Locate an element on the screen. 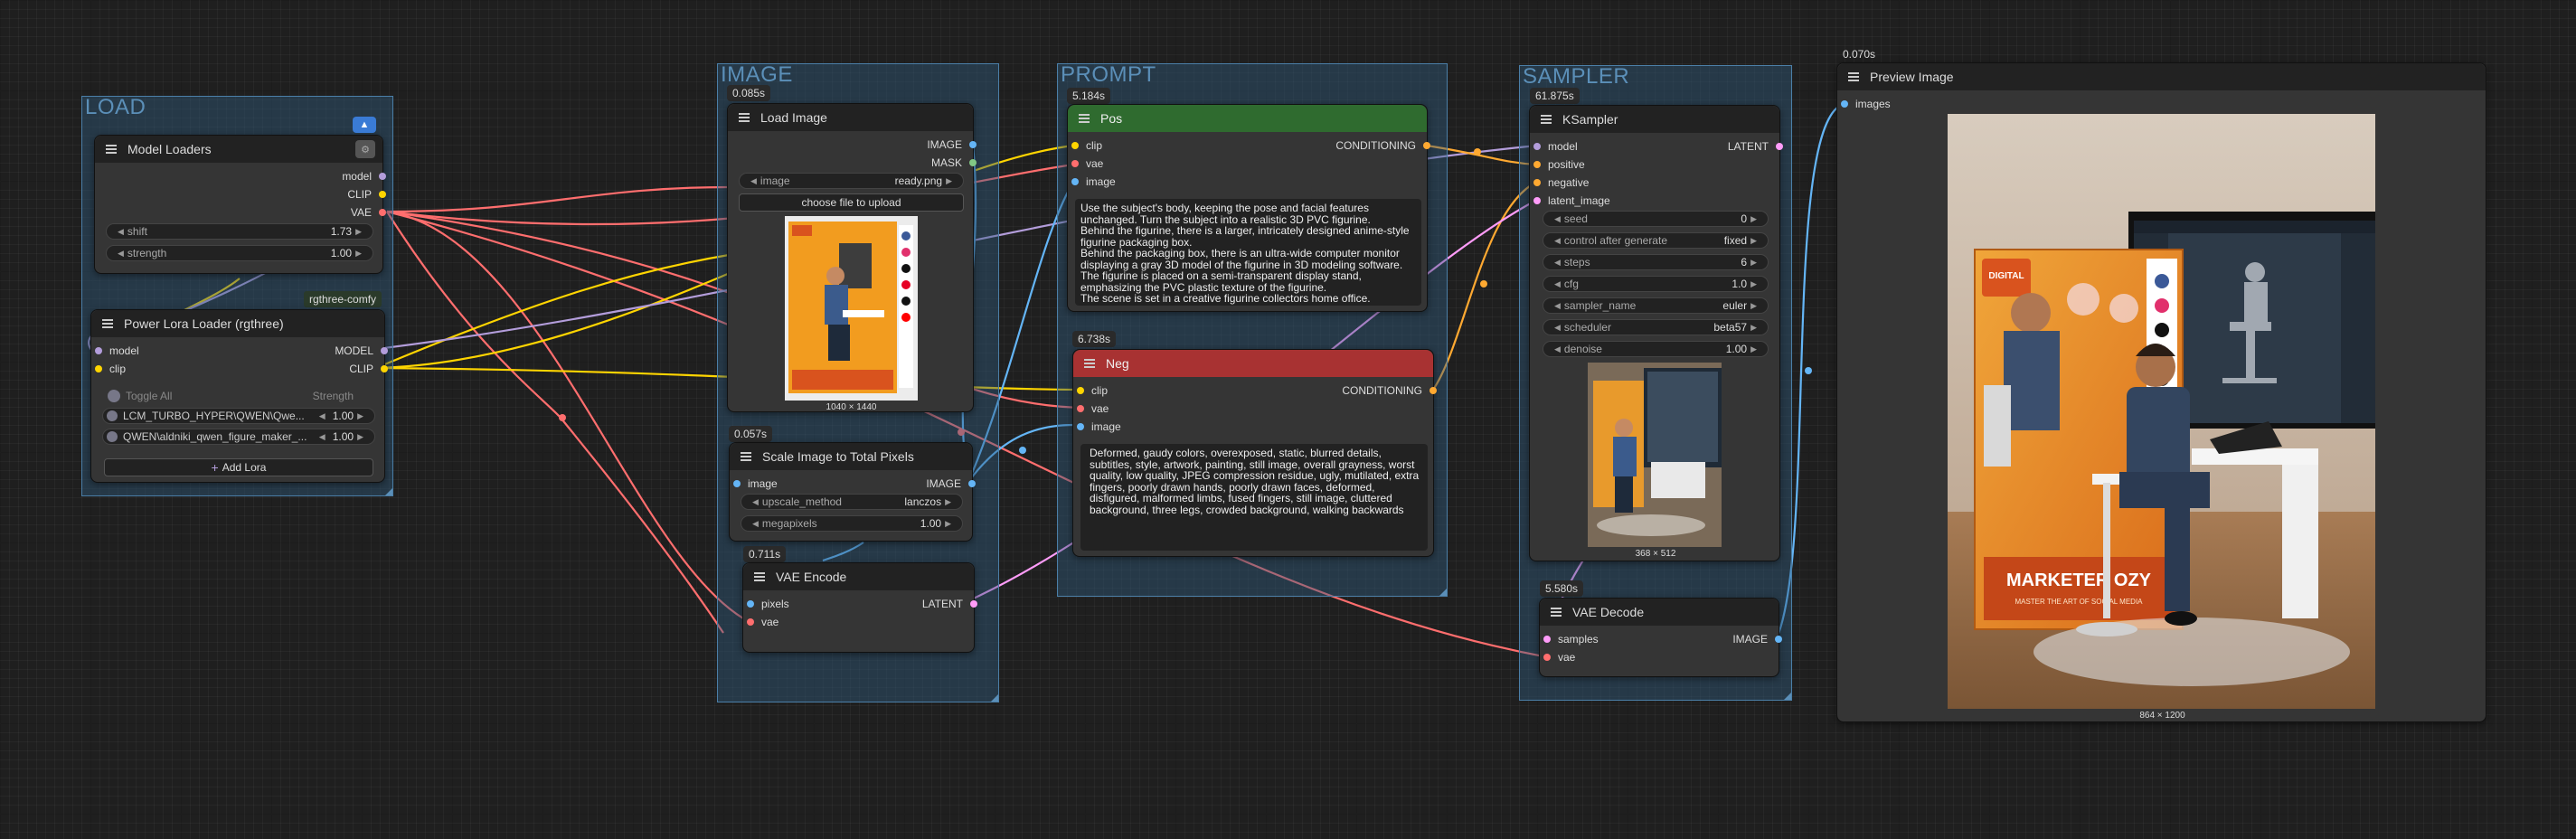  megapixels-widget: ◀ megapixels 1.00 ▶ is located at coordinates (852, 523).